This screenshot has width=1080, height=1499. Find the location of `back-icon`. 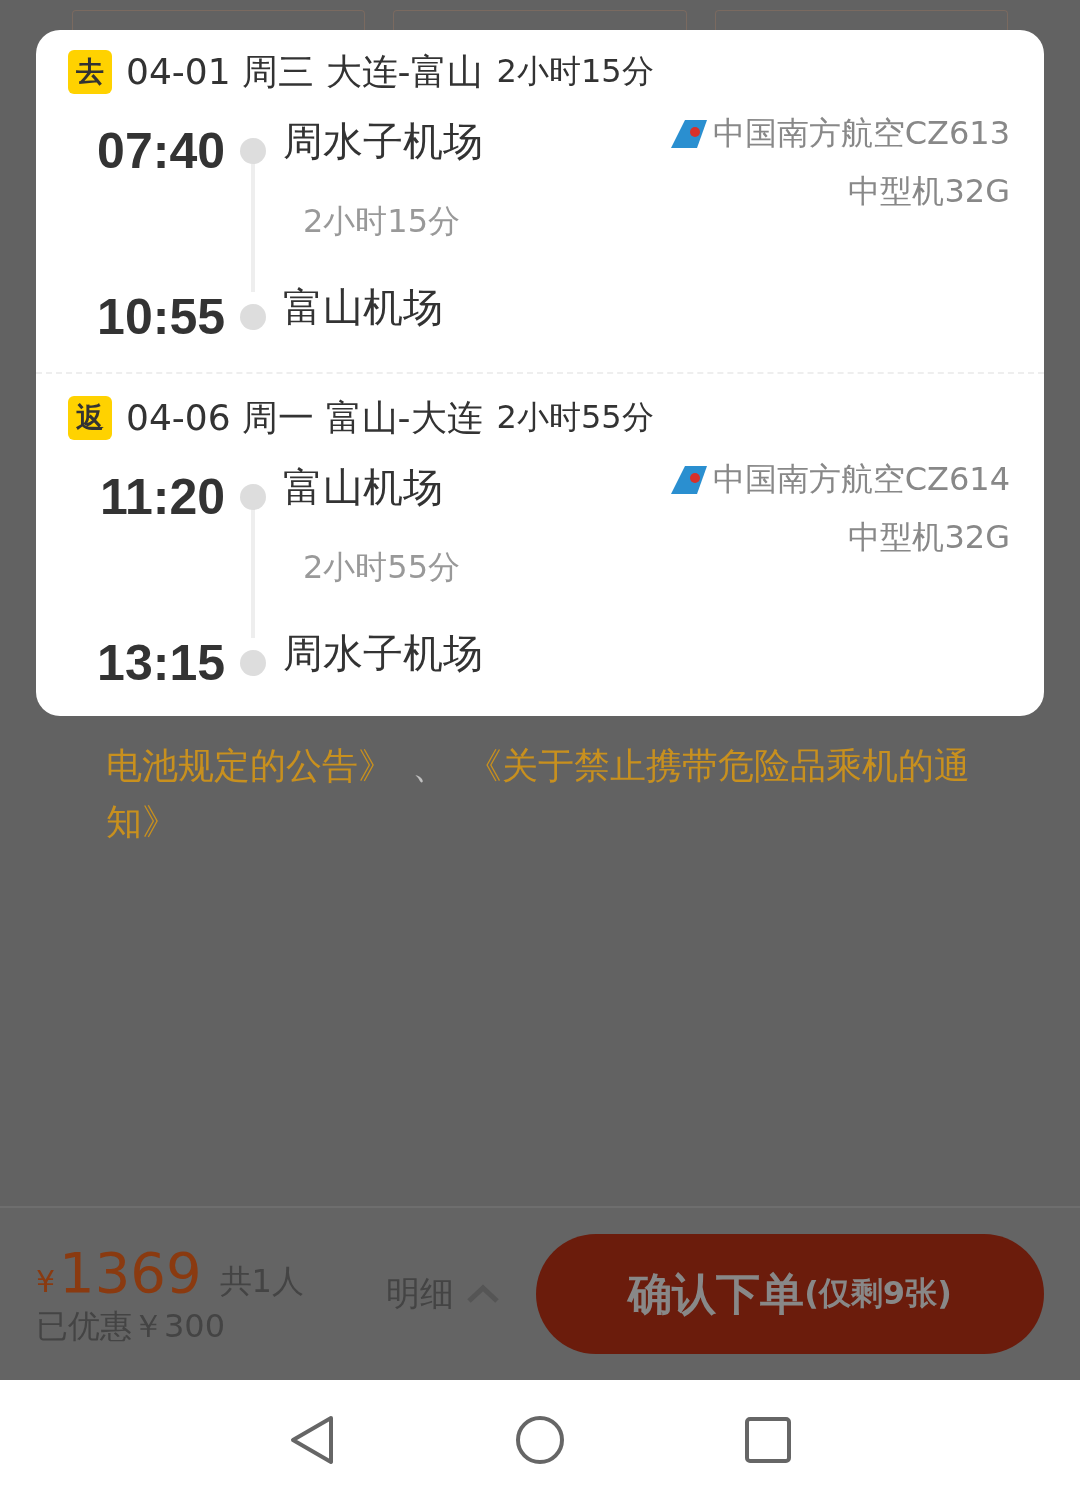

back-icon is located at coordinates (312, 1439).